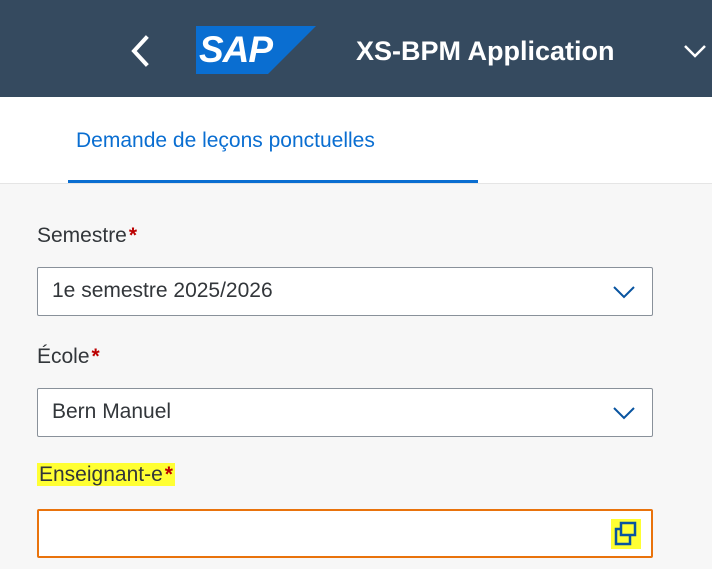 The image size is (712, 569). I want to click on back-chevron-icon, so click(140, 51).